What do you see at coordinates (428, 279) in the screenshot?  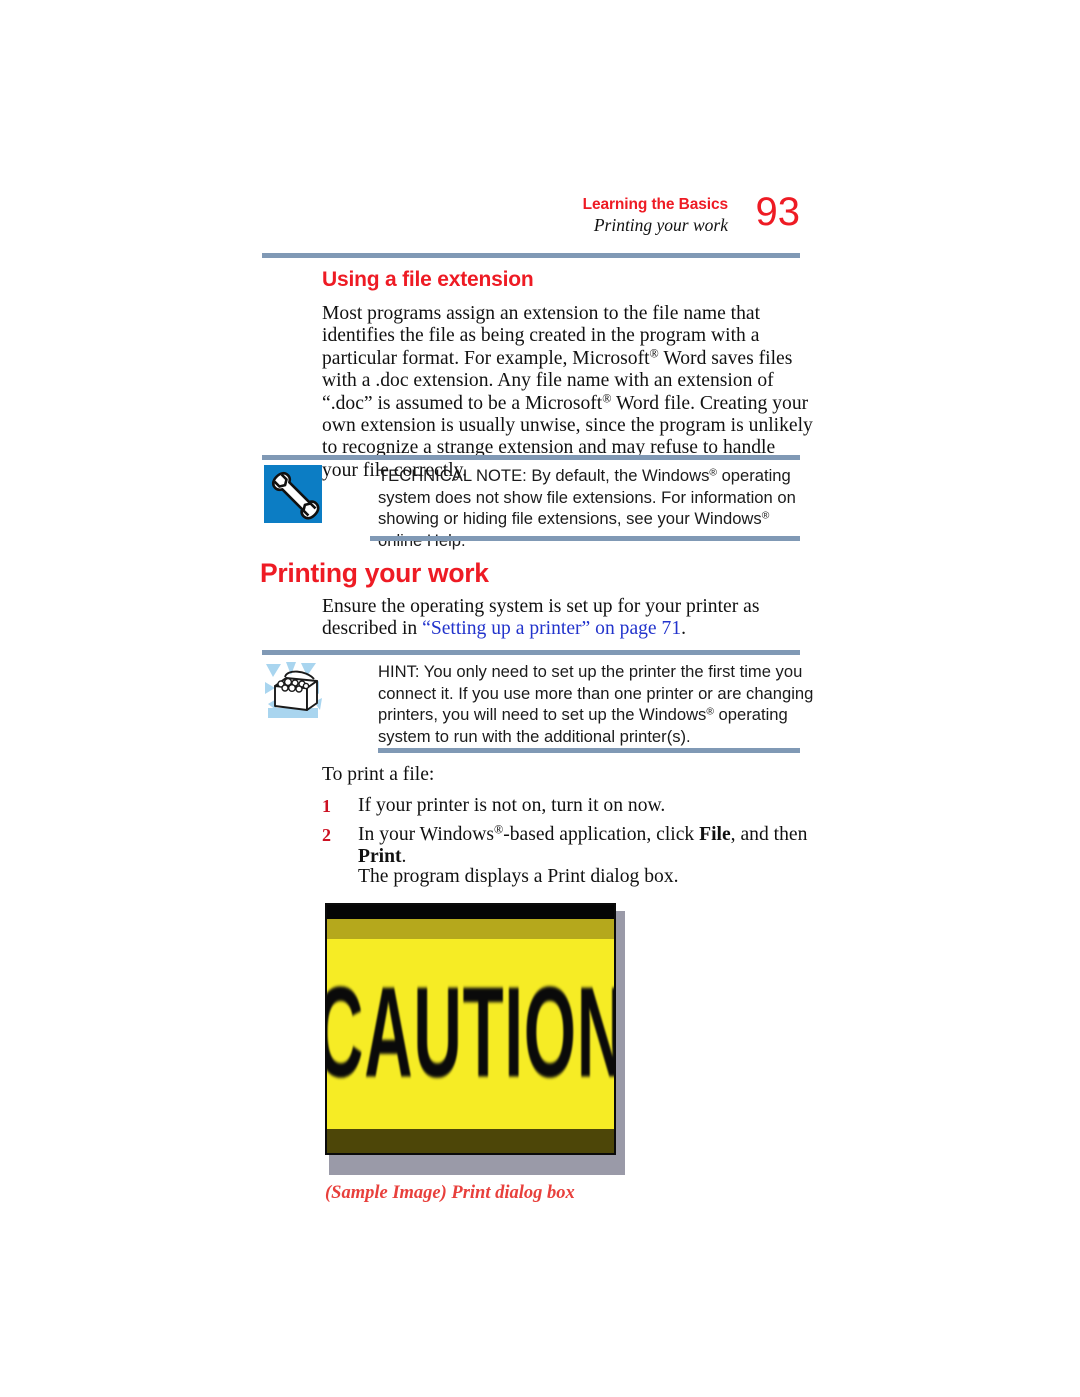 I see `heading-using-a-file-extension: Using a file extension` at bounding box center [428, 279].